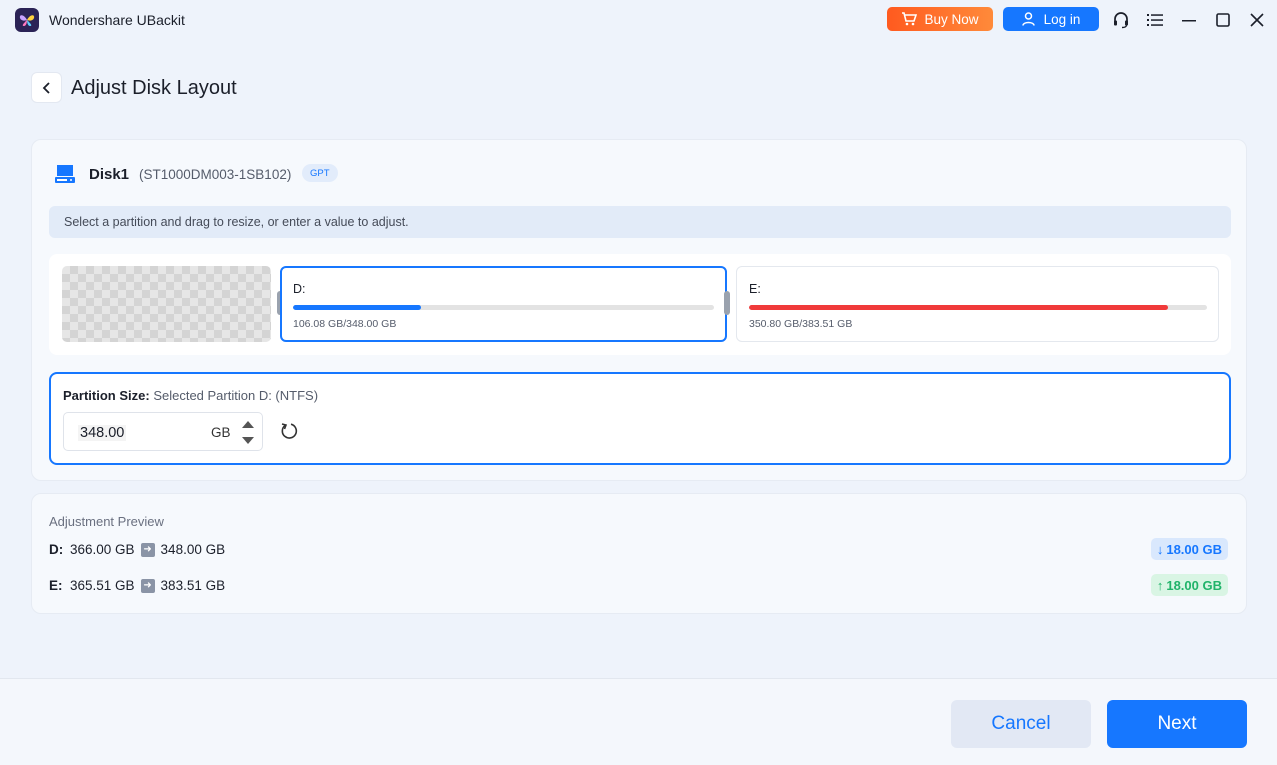 This screenshot has height=765, width=1277. Describe the element at coordinates (56, 549) in the screenshot. I see `preview-partition-label: D:` at that location.